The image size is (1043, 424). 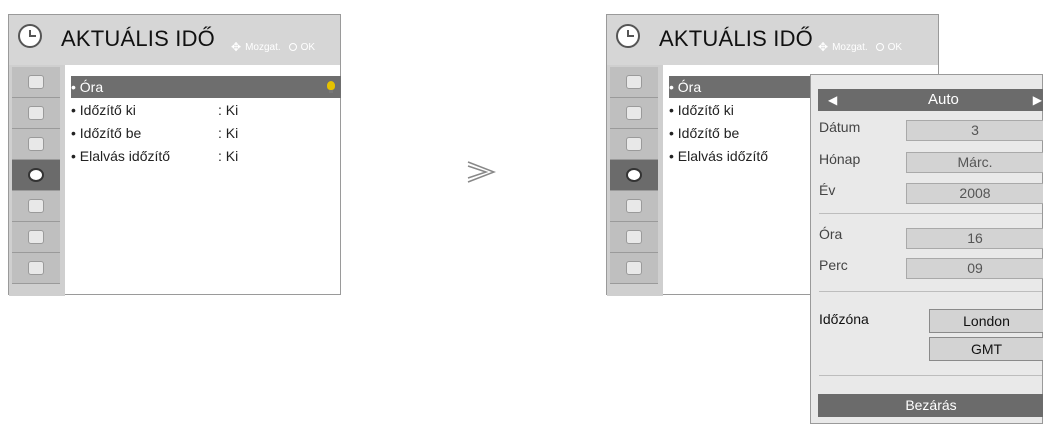 What do you see at coordinates (840, 127) in the screenshot?
I see `date-label: Dátum` at bounding box center [840, 127].